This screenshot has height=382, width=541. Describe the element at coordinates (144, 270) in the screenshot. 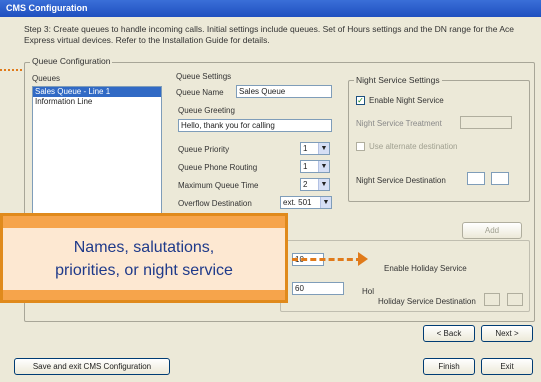

I see `callout-line-2: priorities, or night service` at that location.